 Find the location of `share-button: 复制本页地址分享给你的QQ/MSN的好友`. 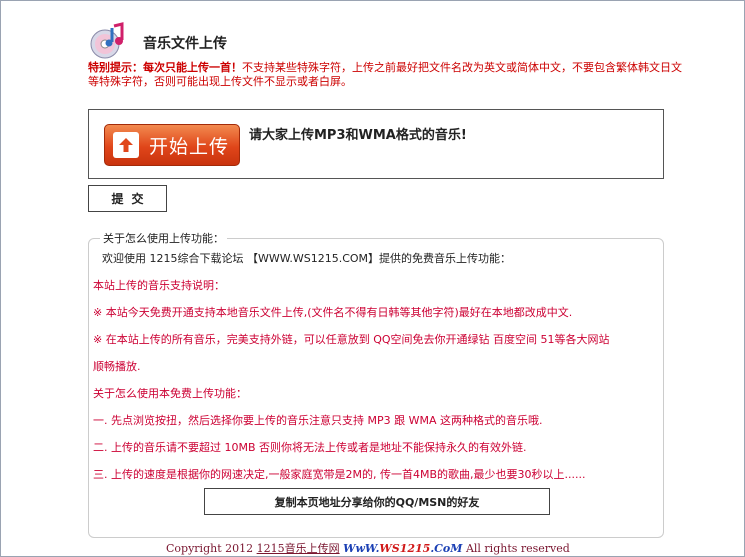

share-button: 复制本页地址分享给你的QQ/MSN的好友 is located at coordinates (377, 501).